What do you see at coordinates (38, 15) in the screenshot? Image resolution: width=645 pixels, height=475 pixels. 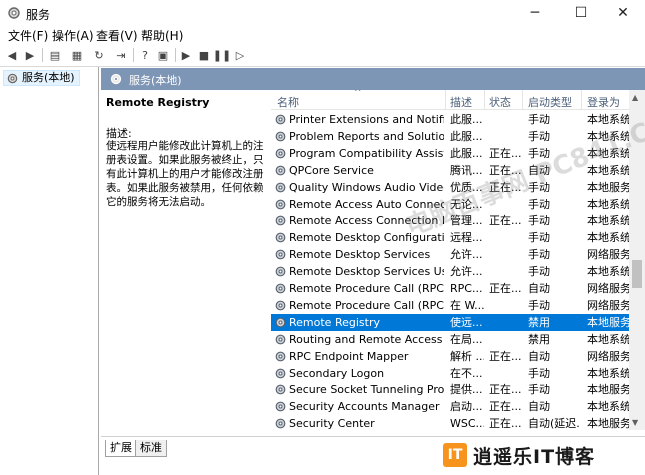 I see `window-title: 服务` at bounding box center [38, 15].